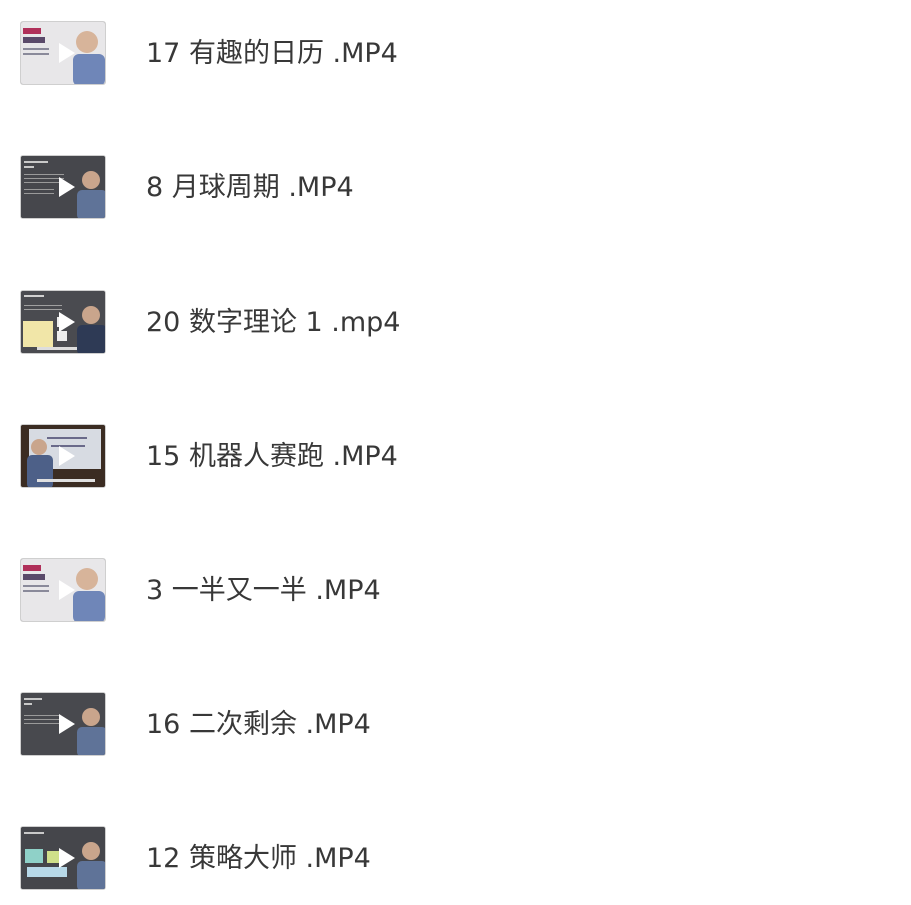 This screenshot has width=911, height=905. I want to click on file-row-3: 20 数字理论 1 .mp4, so click(455, 324).